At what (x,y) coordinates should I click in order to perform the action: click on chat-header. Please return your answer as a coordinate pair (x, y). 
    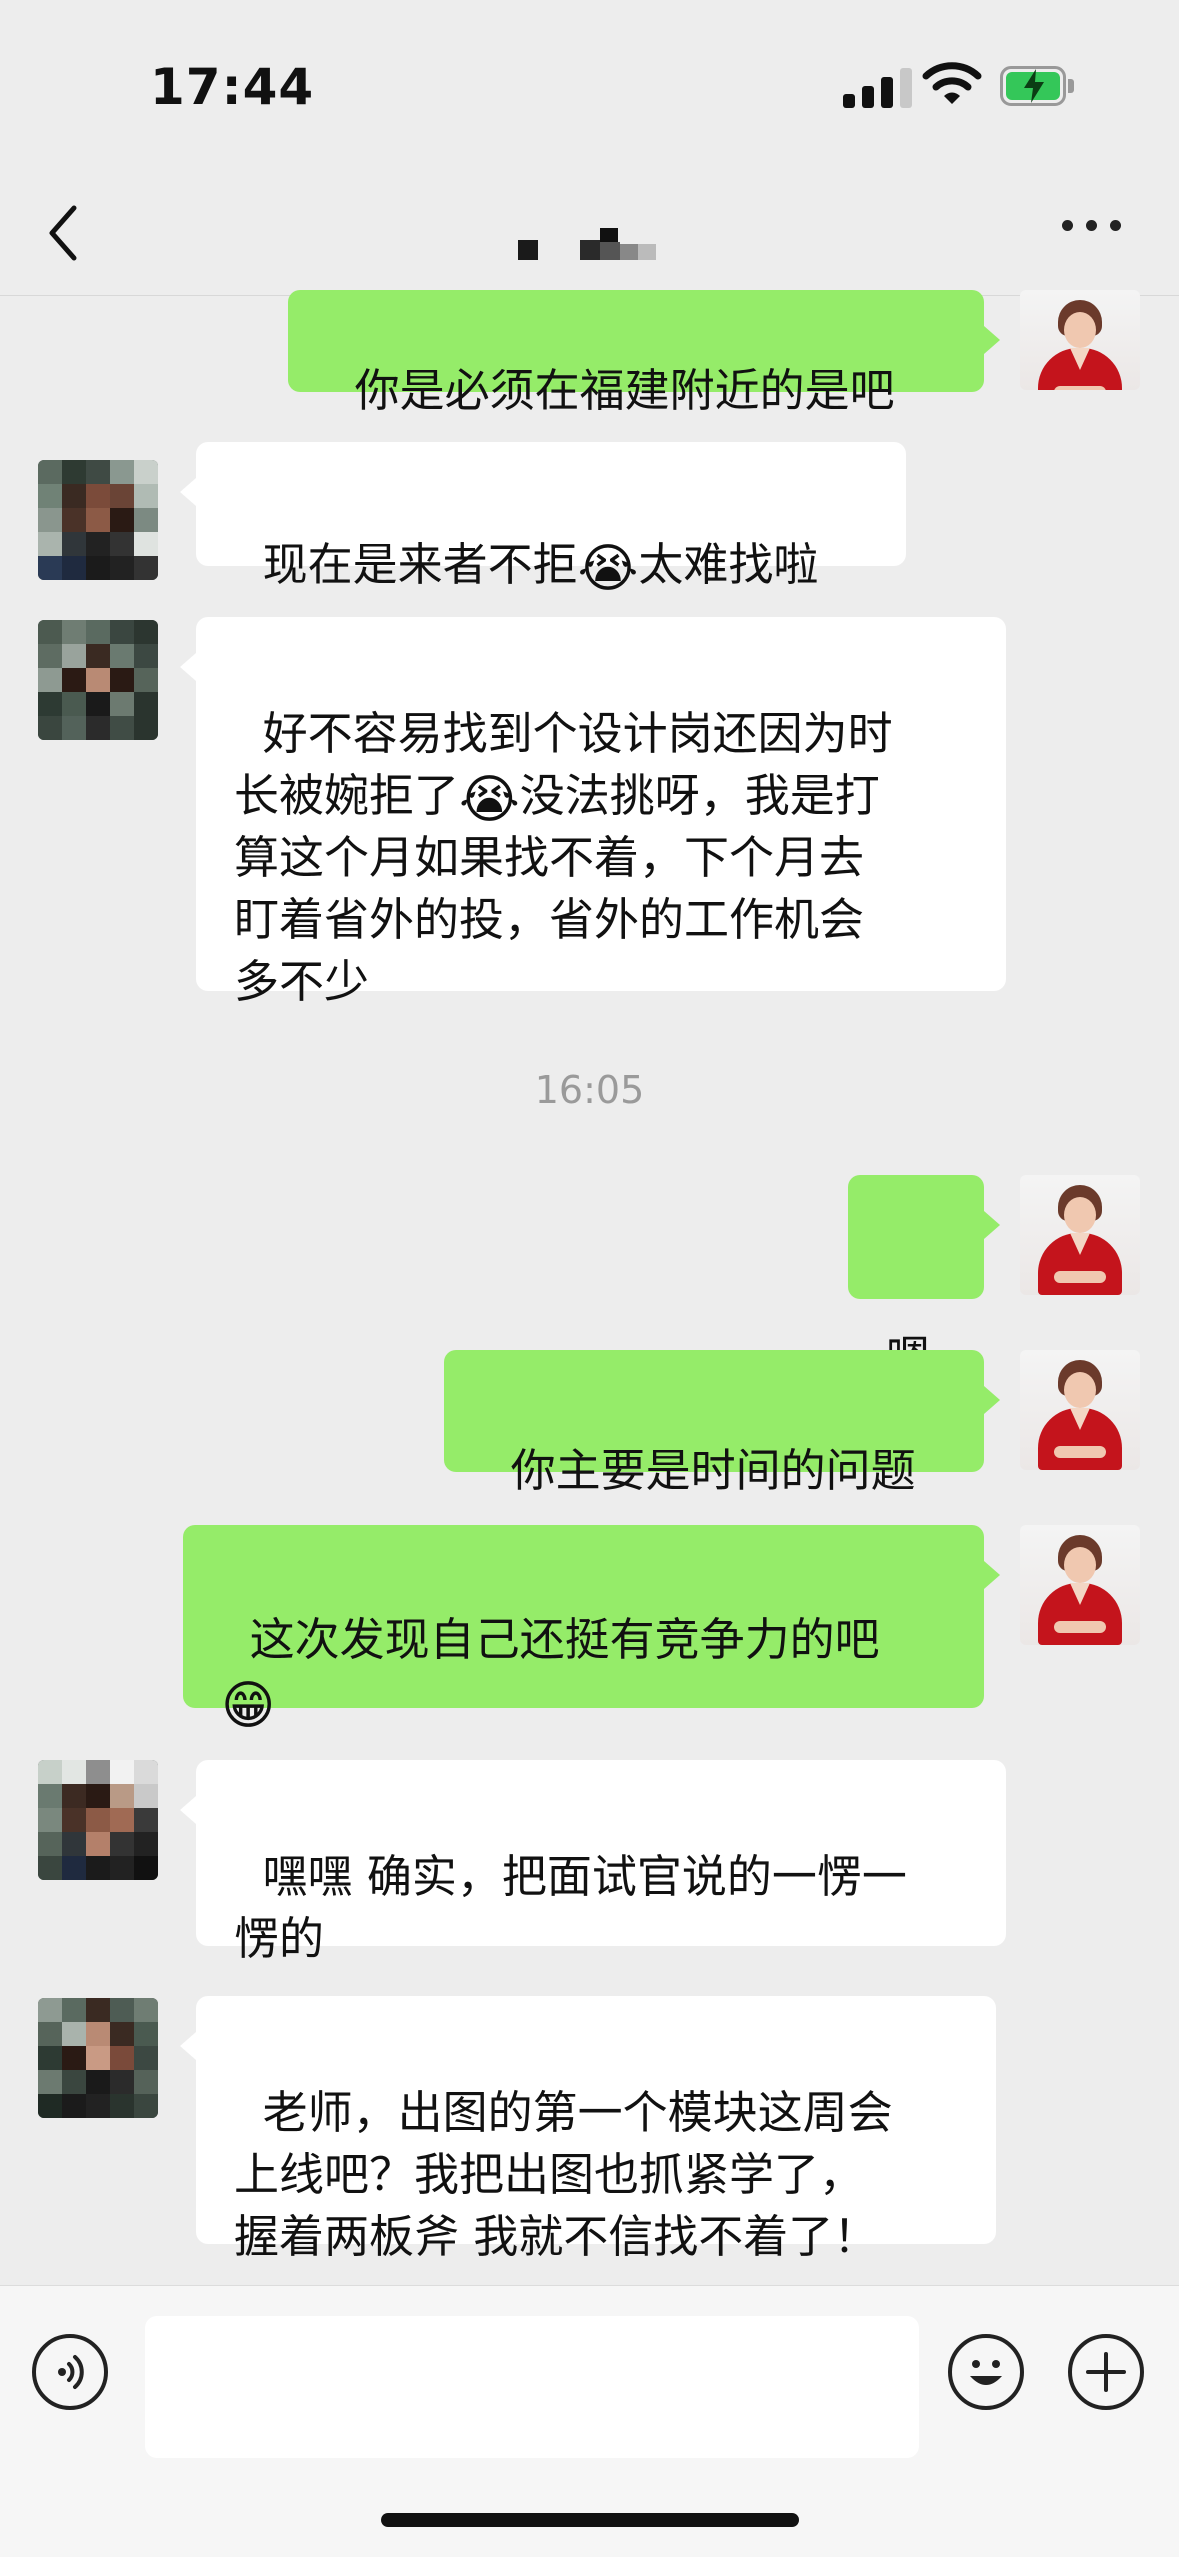
    Looking at the image, I should click on (589, 233).